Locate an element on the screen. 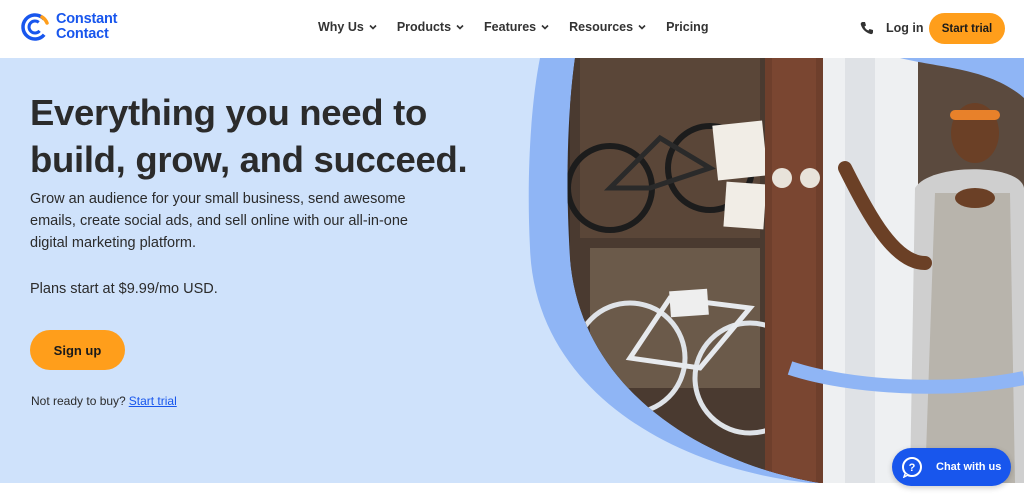 Image resolution: width=1024 pixels, height=495 pixels. nav-label: Why Us is located at coordinates (341, 27).